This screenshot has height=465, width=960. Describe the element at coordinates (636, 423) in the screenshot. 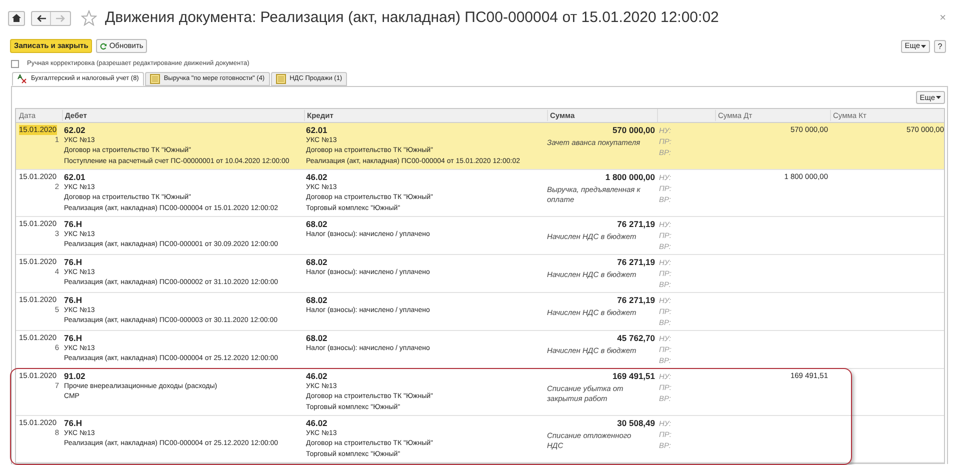

I see `amount-text: 30 508,49` at that location.